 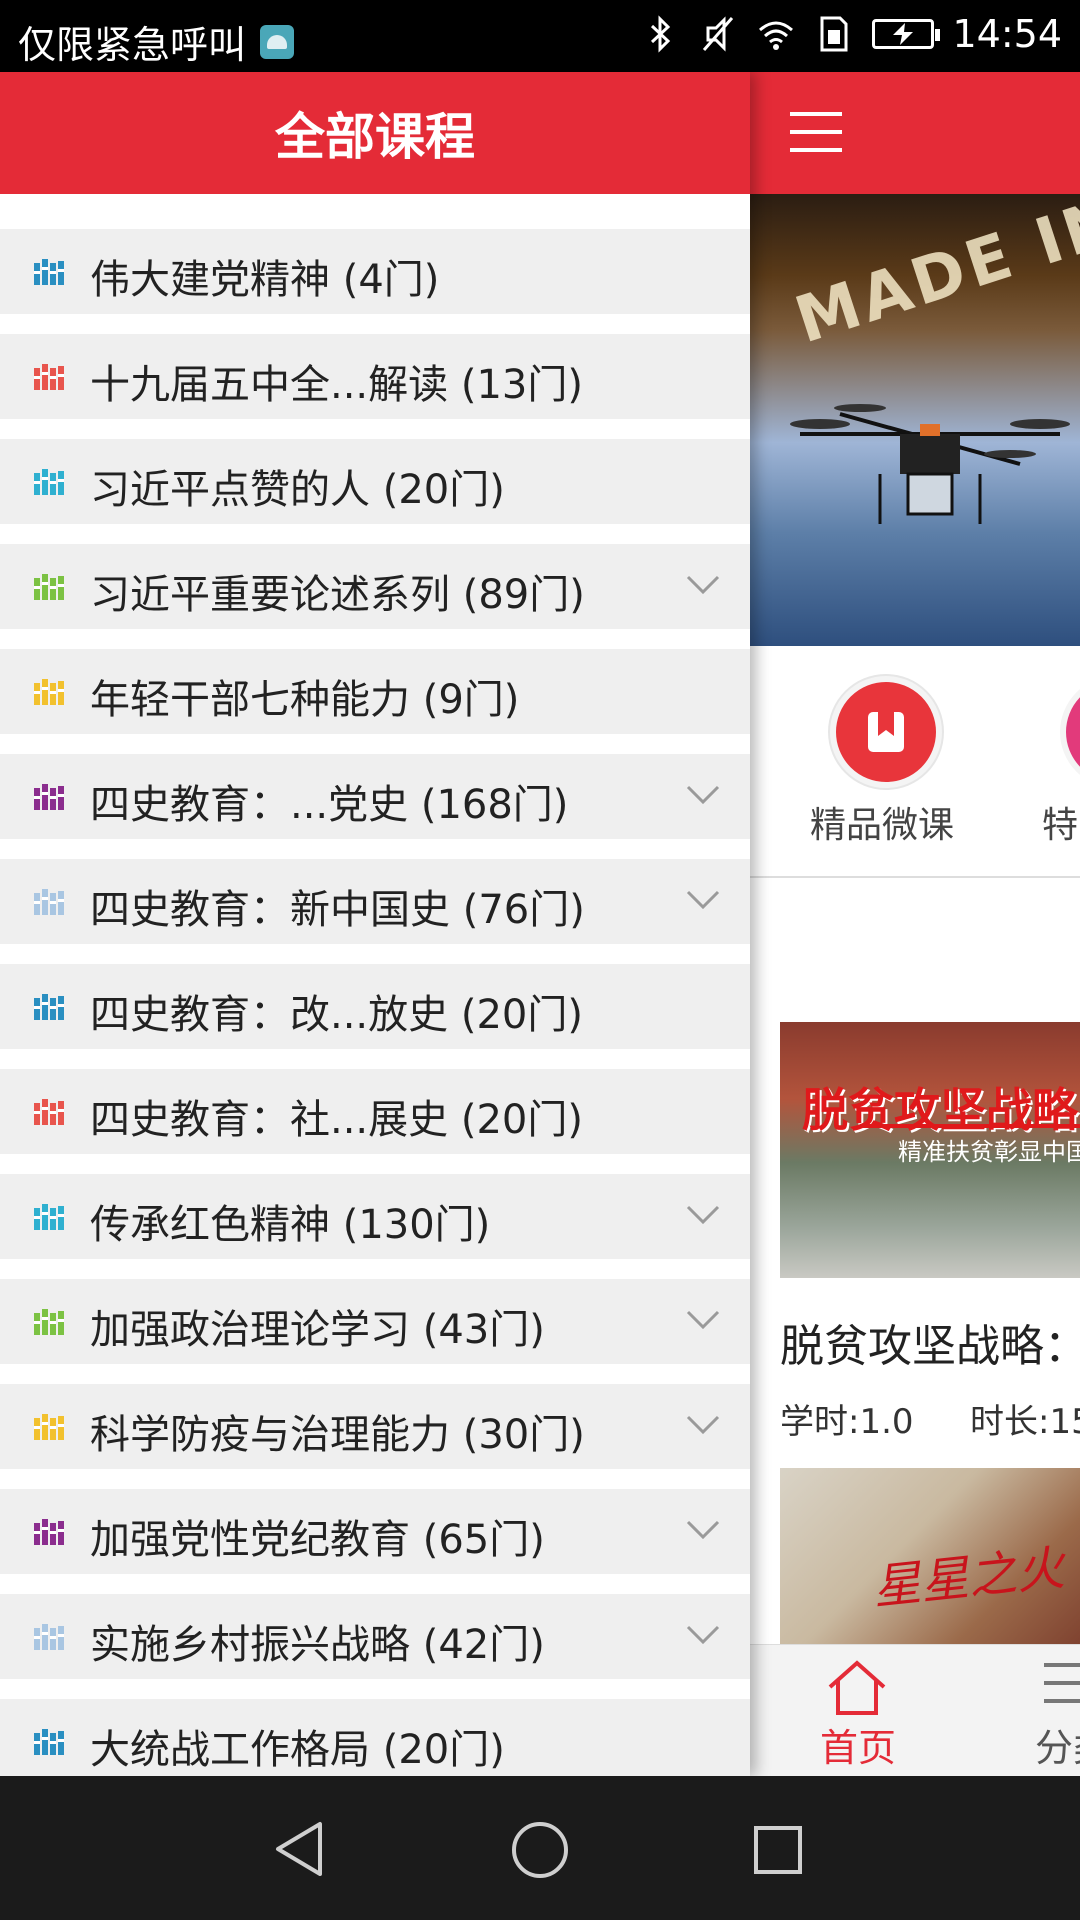 I want to click on category-item: 十九届五中全...解读 (13门), so click(x=375, y=376).